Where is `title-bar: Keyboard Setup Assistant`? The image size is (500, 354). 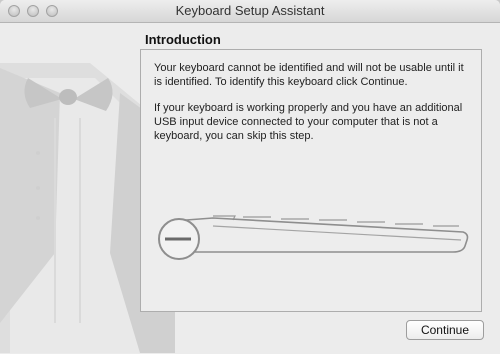 title-bar: Keyboard Setup Assistant is located at coordinates (250, 11).